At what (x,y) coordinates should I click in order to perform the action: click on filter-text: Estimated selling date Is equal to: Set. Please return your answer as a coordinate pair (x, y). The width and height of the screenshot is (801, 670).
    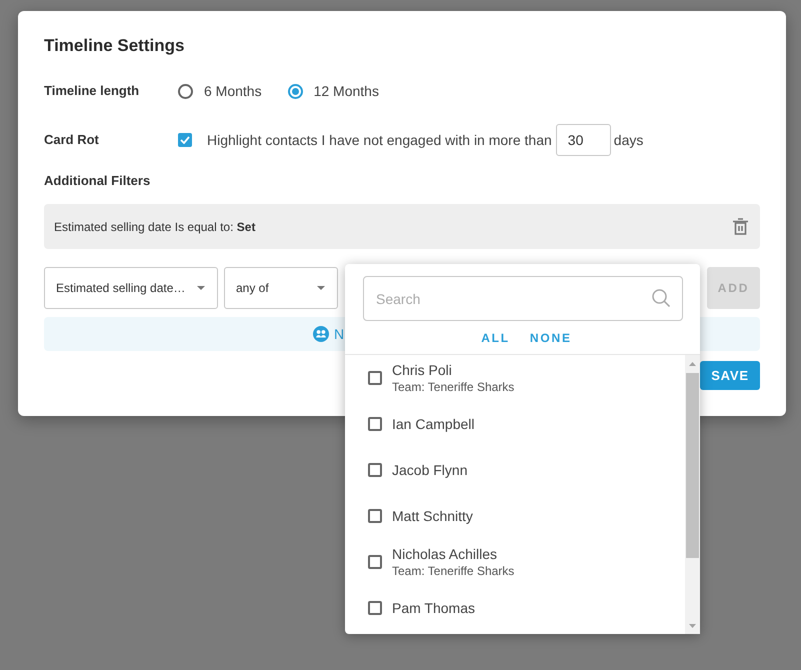
    Looking at the image, I should click on (155, 227).